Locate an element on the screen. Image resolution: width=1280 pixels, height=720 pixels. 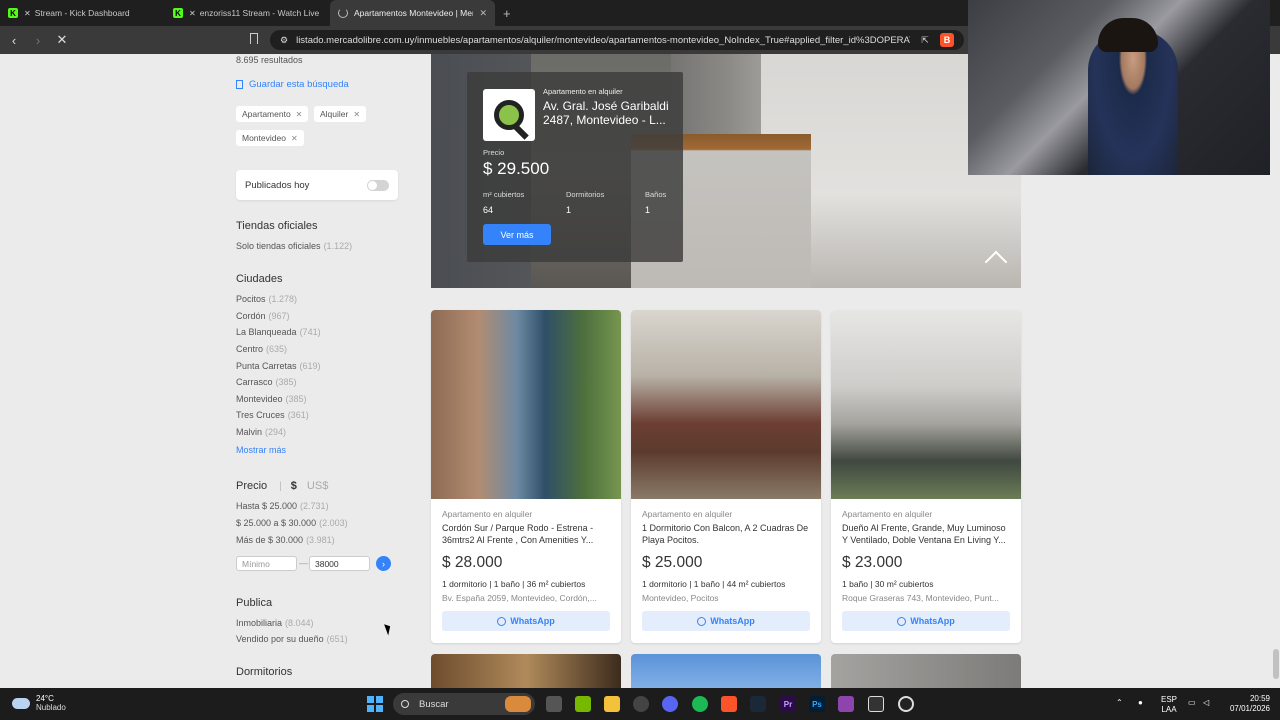
filter-label: Punta Carretas is located at coordinates (266, 366).